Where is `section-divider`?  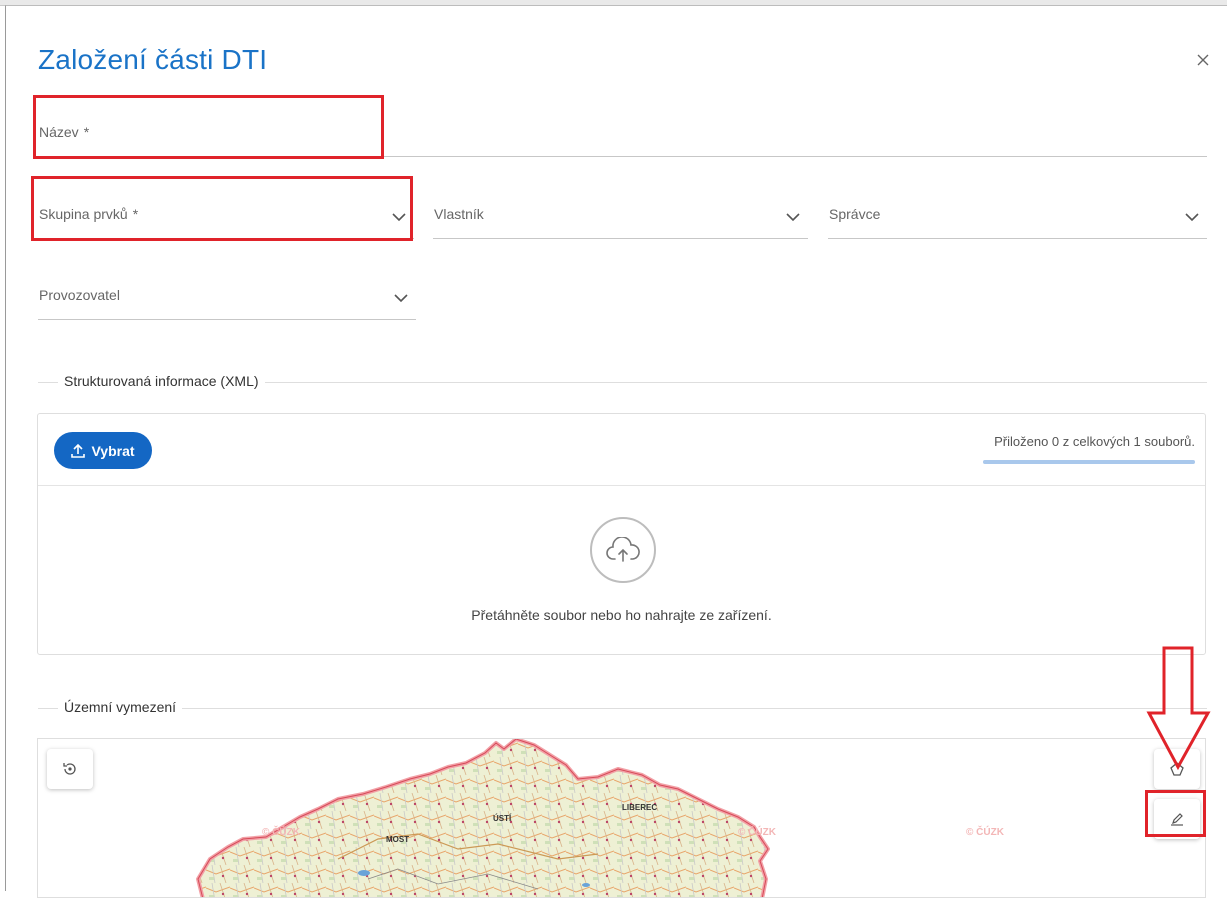
section-divider is located at coordinates (622, 708).